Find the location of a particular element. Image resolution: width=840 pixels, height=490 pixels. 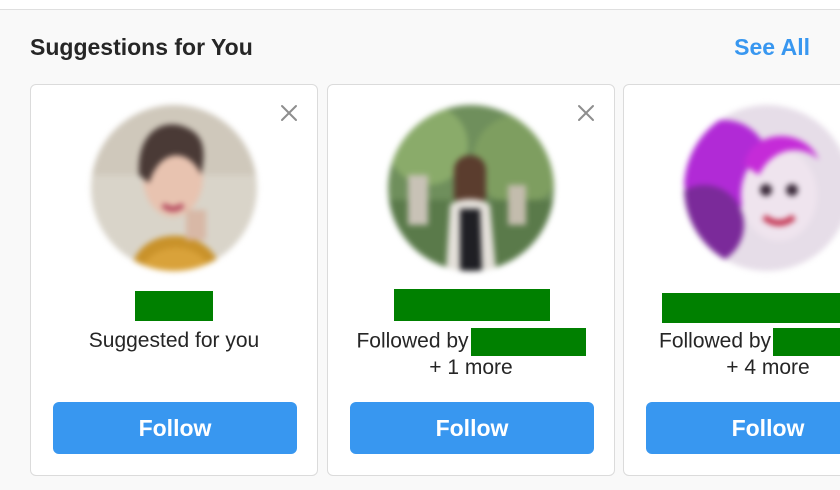

section-title: Suggestions for You is located at coordinates (141, 46).